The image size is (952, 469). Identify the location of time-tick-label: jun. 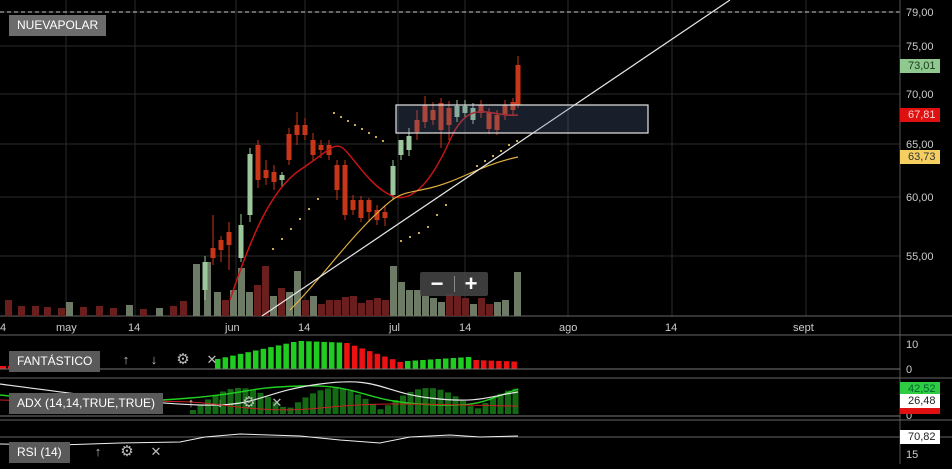
(232, 328).